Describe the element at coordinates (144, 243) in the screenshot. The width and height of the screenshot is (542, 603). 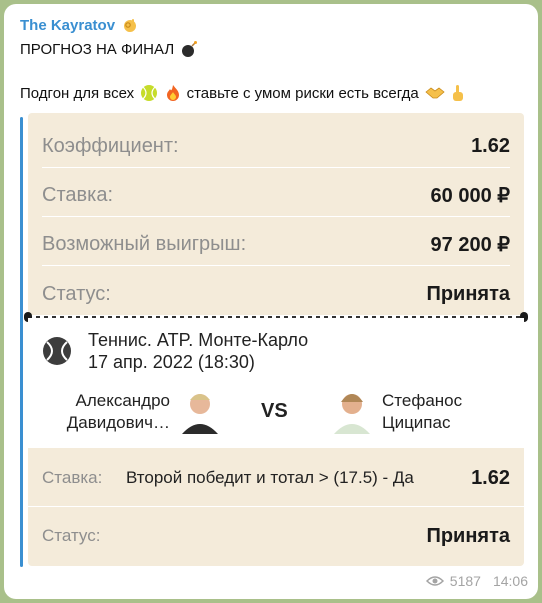
I see `payout-label: Возможный выигрыш:` at that location.